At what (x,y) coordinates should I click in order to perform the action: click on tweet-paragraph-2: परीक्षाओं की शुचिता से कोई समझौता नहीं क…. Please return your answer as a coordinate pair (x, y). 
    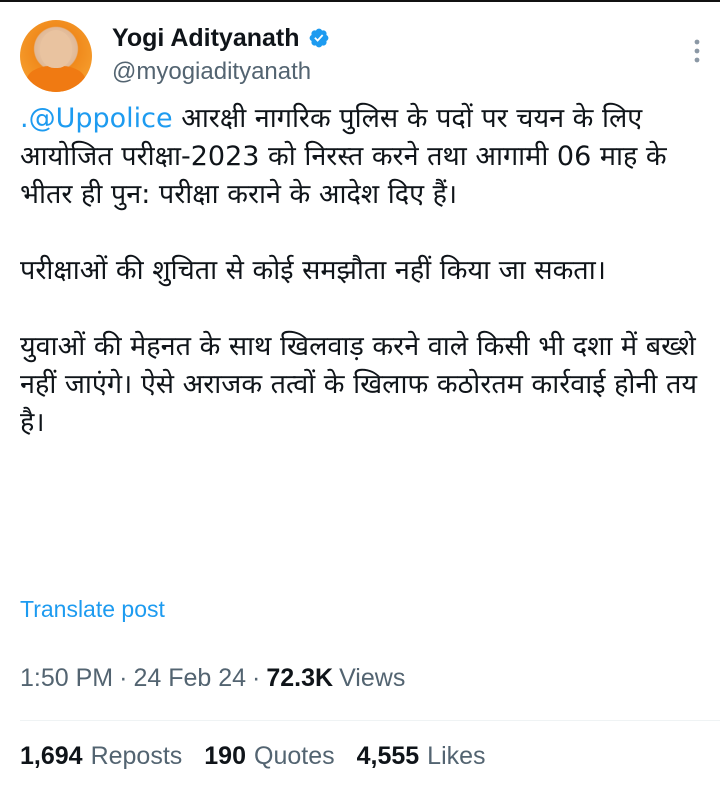
    Looking at the image, I should click on (313, 270).